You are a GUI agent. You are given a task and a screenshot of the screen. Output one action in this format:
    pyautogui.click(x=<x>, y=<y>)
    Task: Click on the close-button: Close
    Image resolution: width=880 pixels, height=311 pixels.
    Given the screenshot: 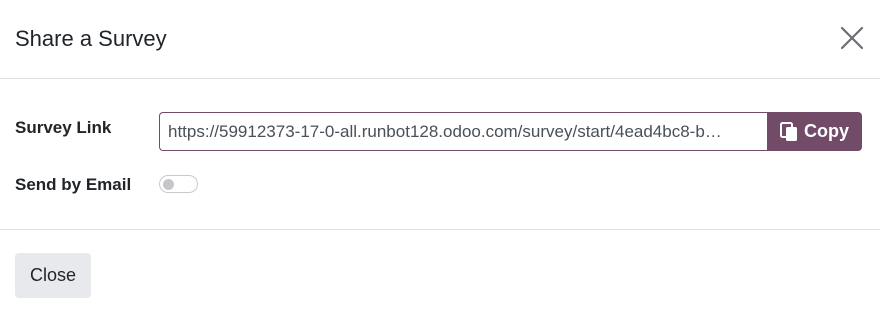 What is the action you would take?
    pyautogui.click(x=53, y=275)
    